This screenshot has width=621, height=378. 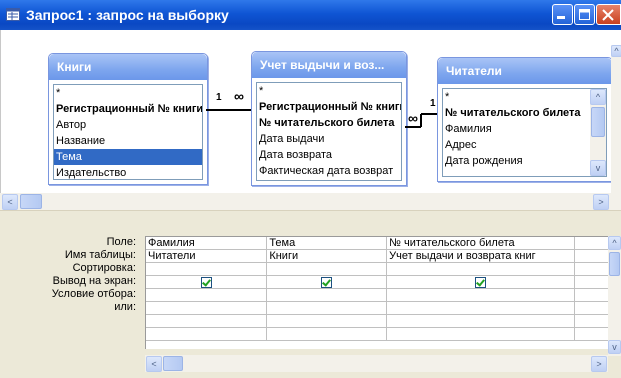 I want to click on grid-cell-table: Учет выдачи и возврата книг, so click(x=481, y=256).